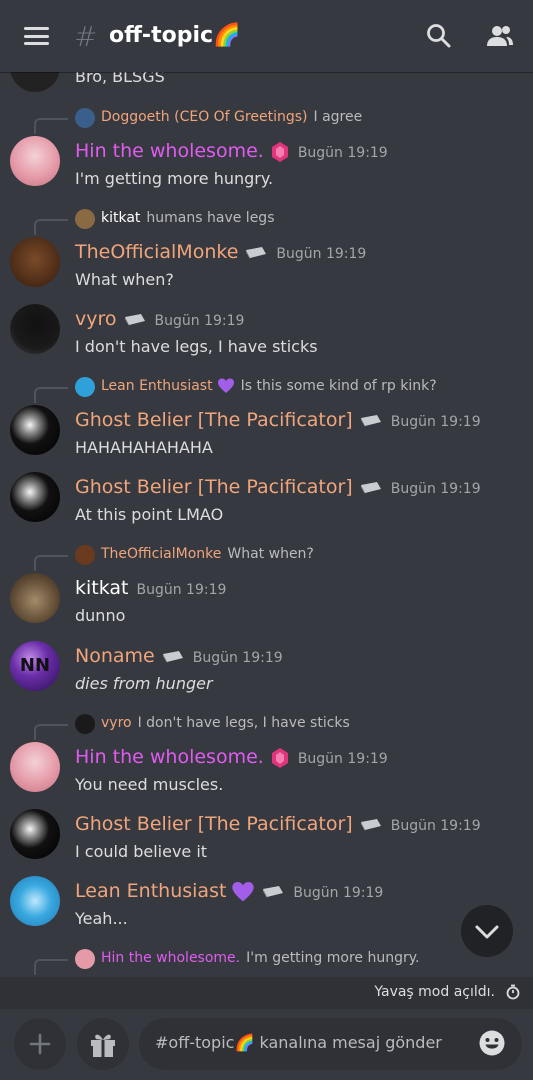 The width and height of the screenshot is (533, 1080). I want to click on gift-icon, so click(103, 1045).